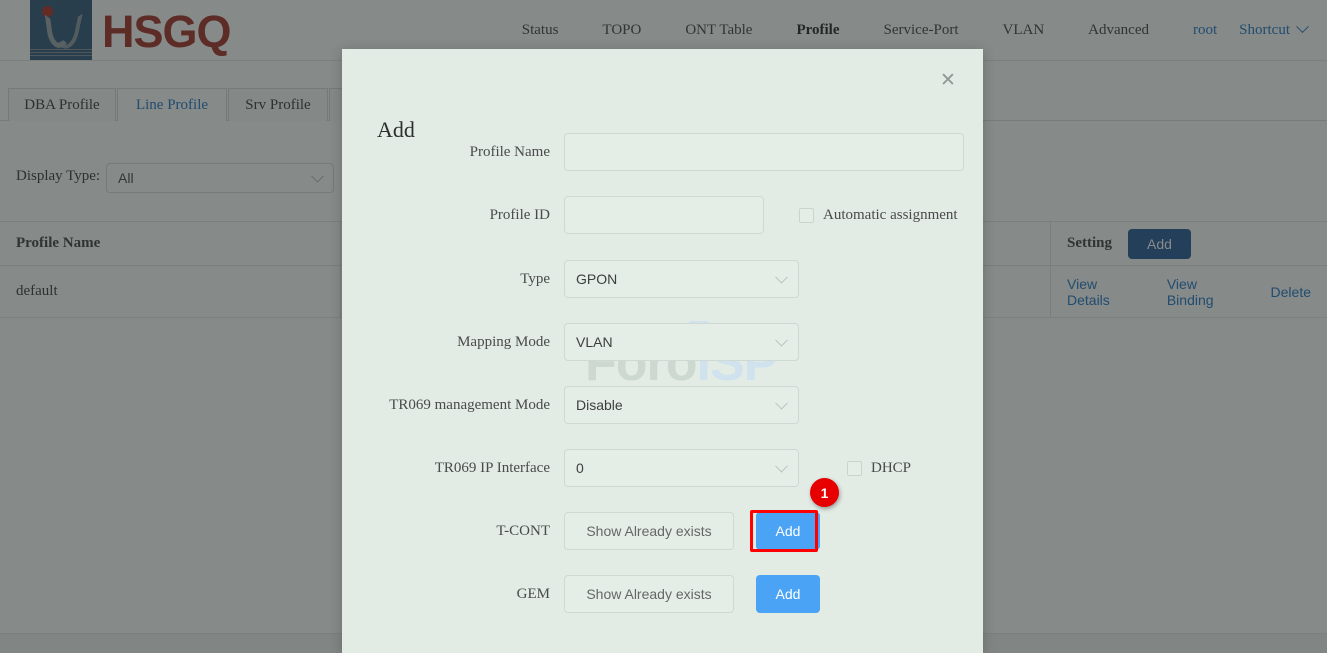 The image size is (1327, 653). I want to click on field-row-type: Type GPON, so click(662, 279).